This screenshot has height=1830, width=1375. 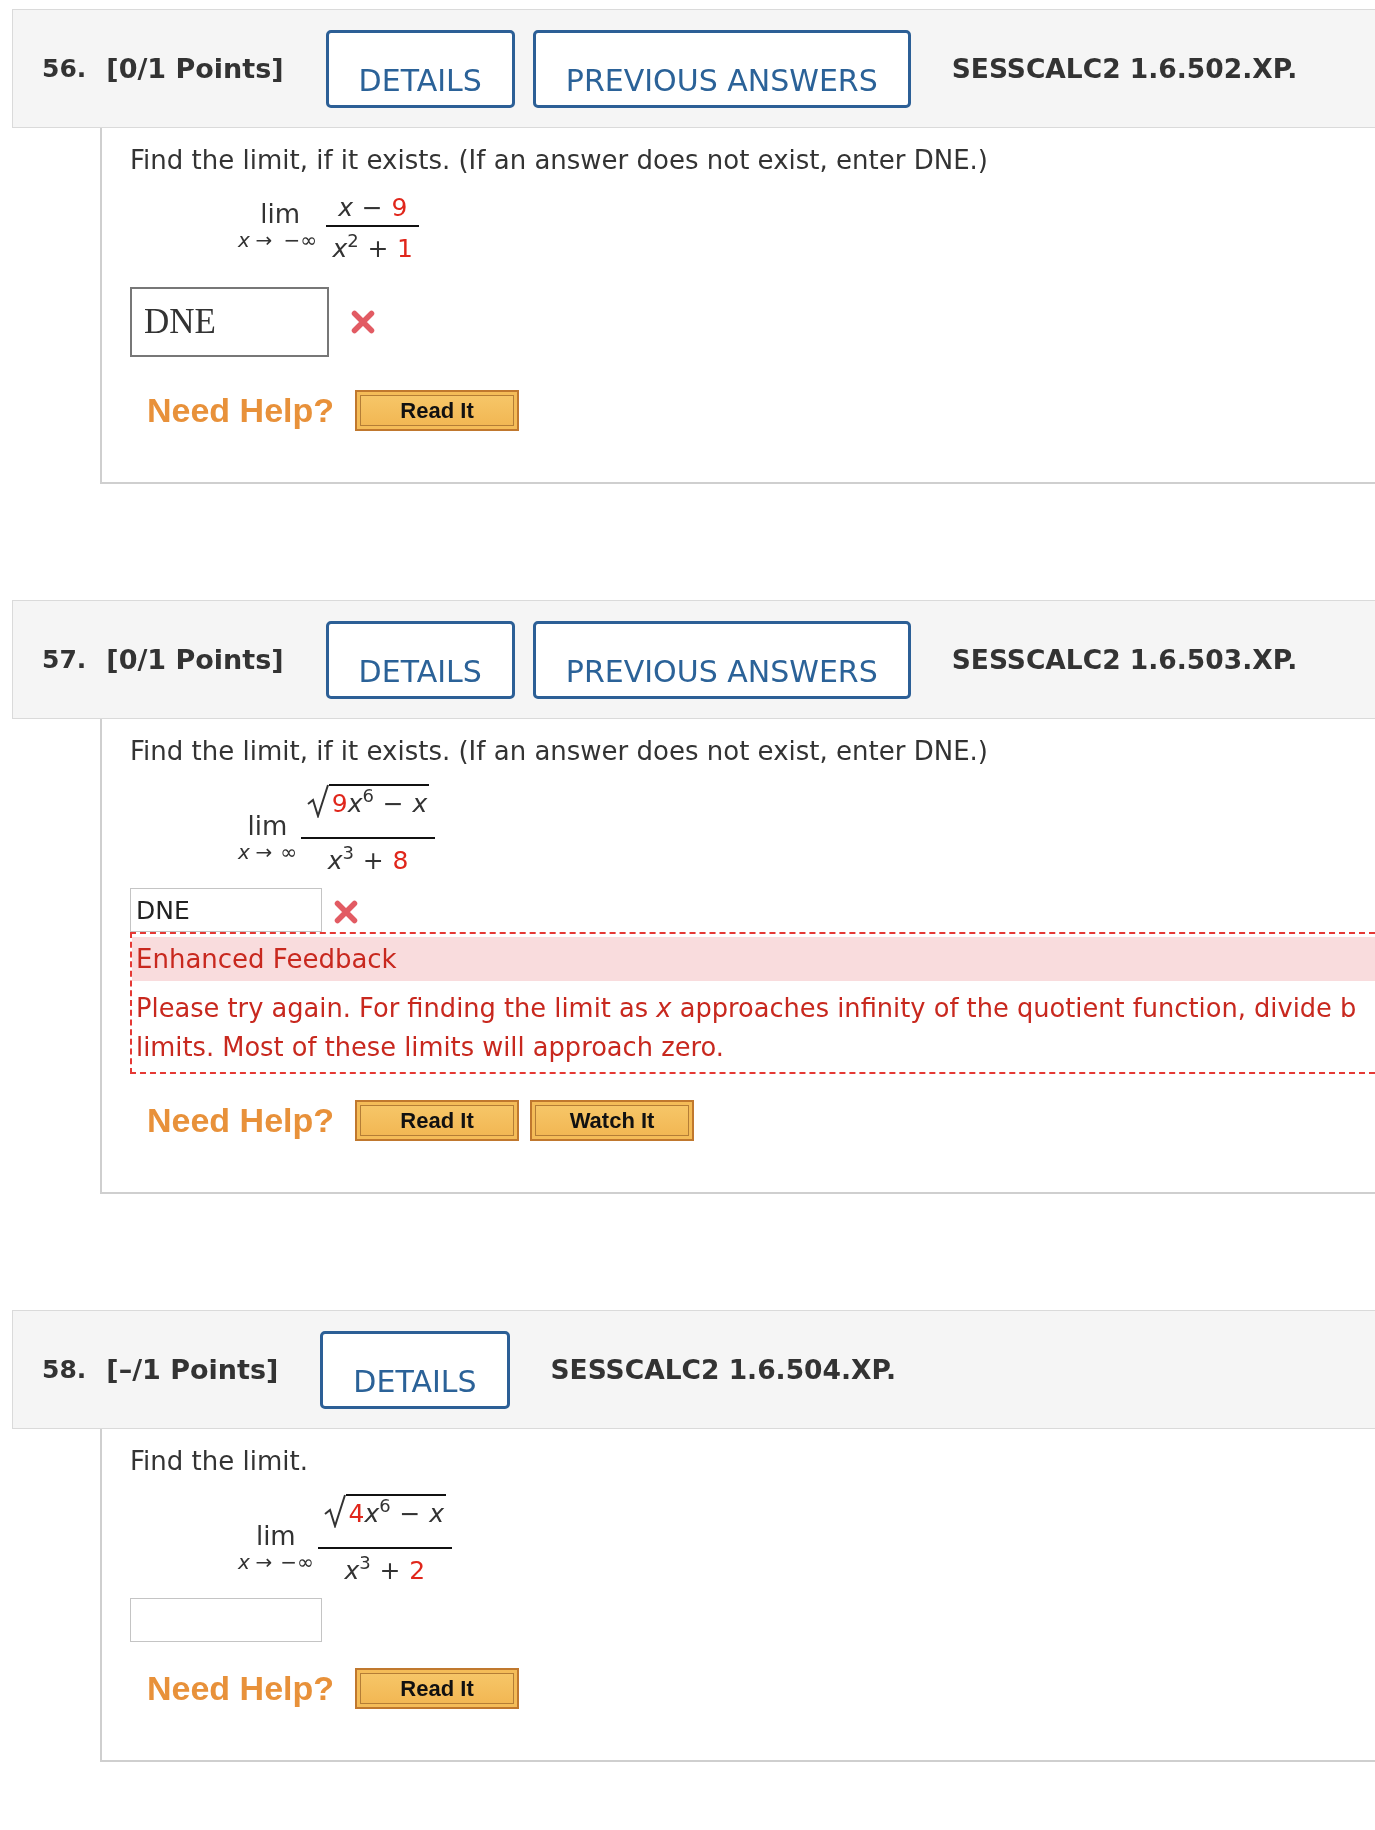 What do you see at coordinates (379, 801) in the screenshot?
I see `numerator-expression: 9x$^{6}$ − x` at bounding box center [379, 801].